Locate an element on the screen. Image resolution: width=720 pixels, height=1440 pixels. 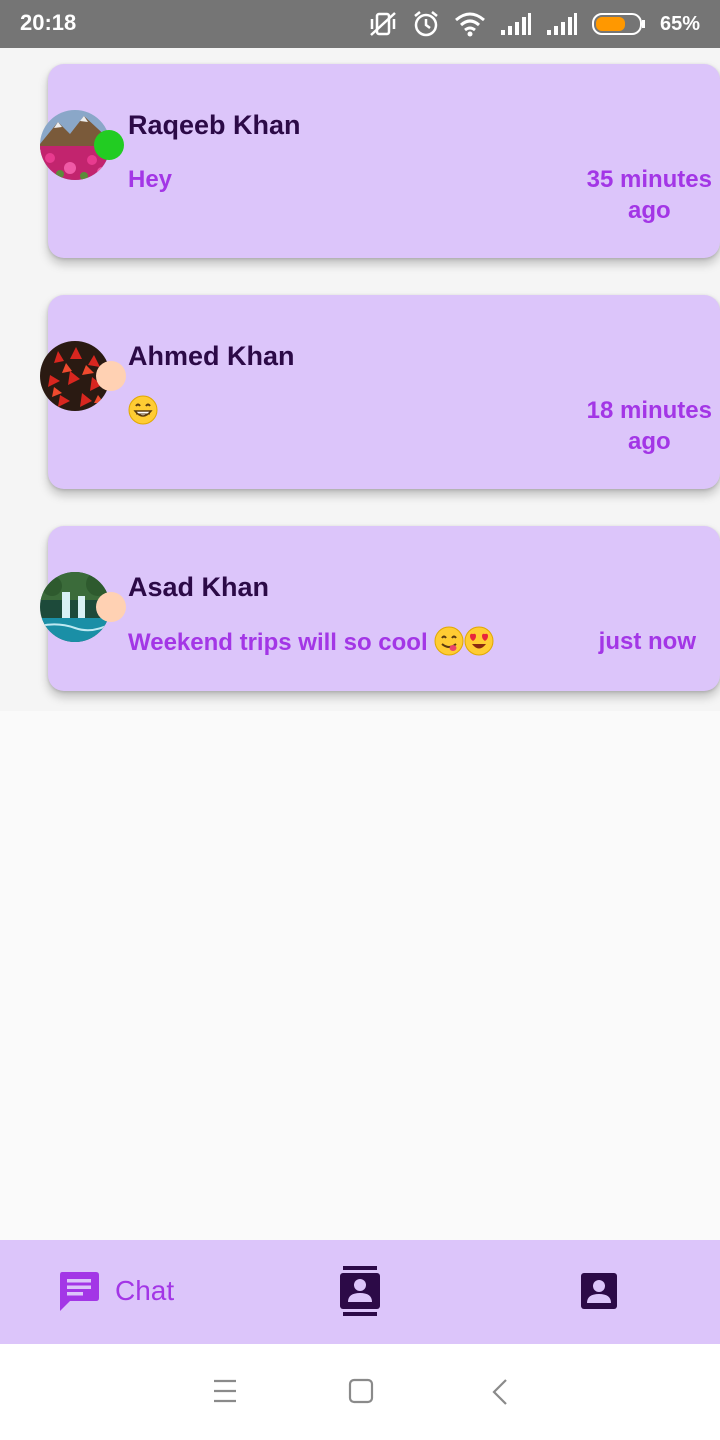
battery-percent: 65% is located at coordinates (679, 23).